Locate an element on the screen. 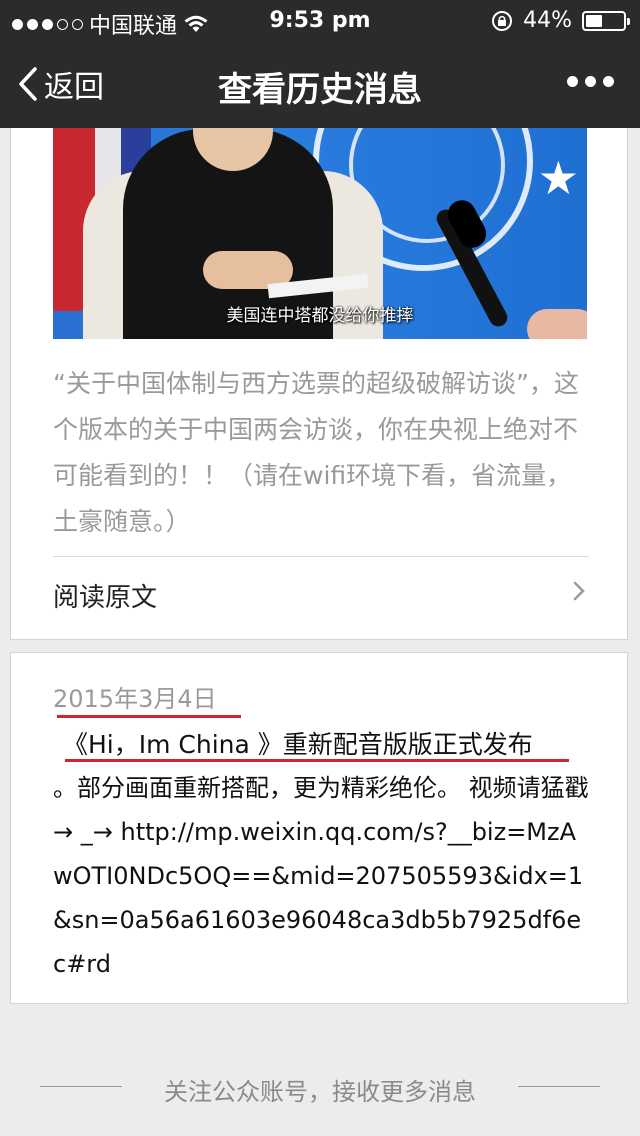 This screenshot has width=640, height=1136. date-underline-mark is located at coordinates (149, 716).